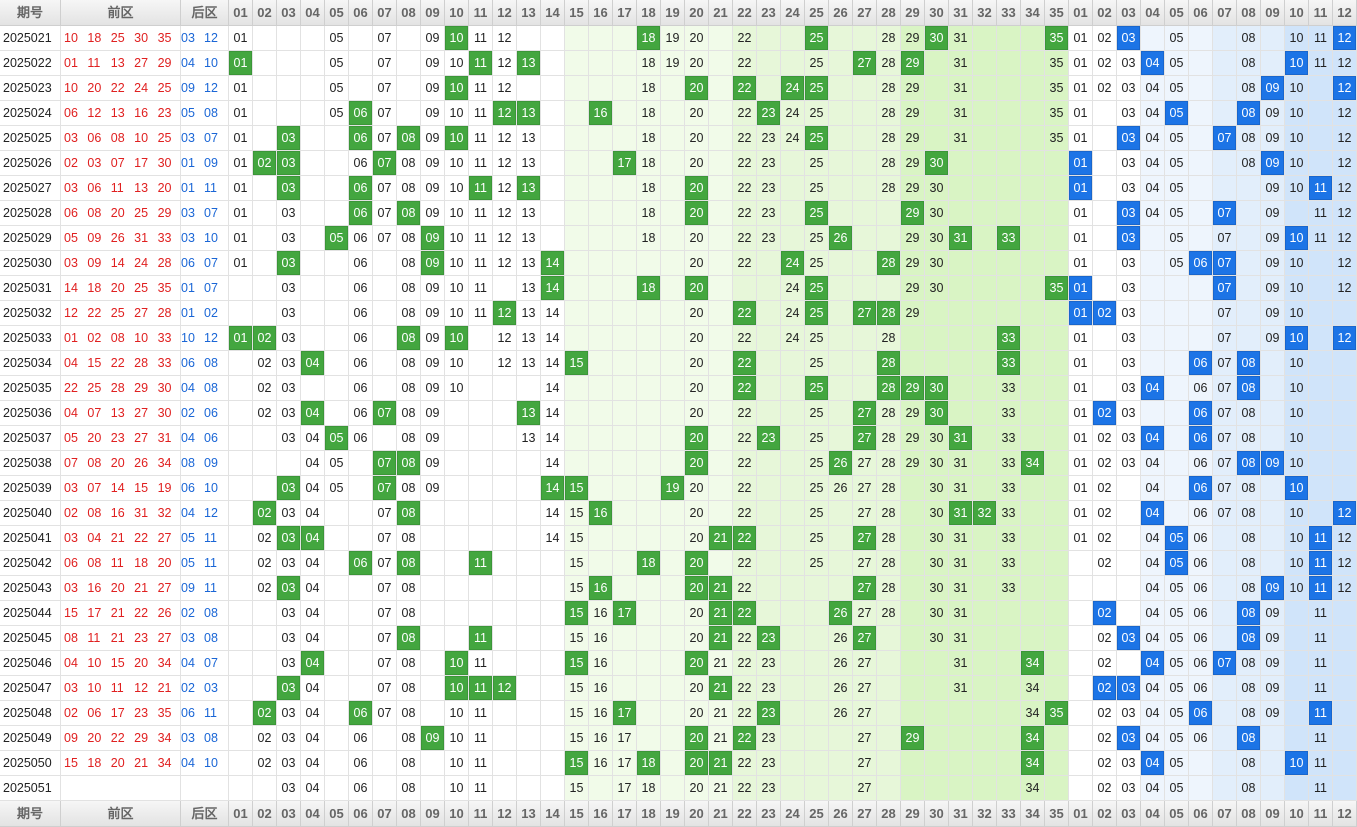 The image size is (1357, 827). I want to click on front-trend-cell: 04, so click(313, 488).